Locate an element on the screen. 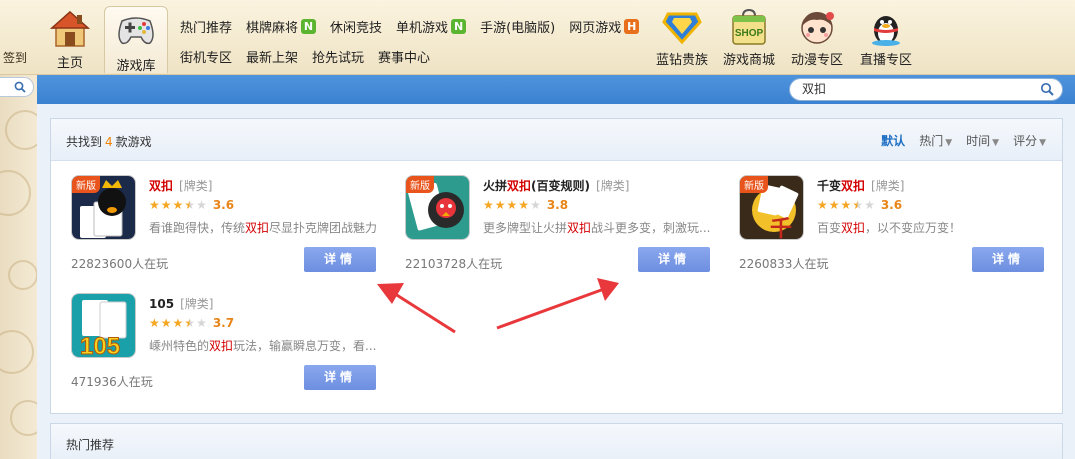 Image resolution: width=1075 pixels, height=459 pixels. game-title-highlight: 双扣 is located at coordinates (519, 186).